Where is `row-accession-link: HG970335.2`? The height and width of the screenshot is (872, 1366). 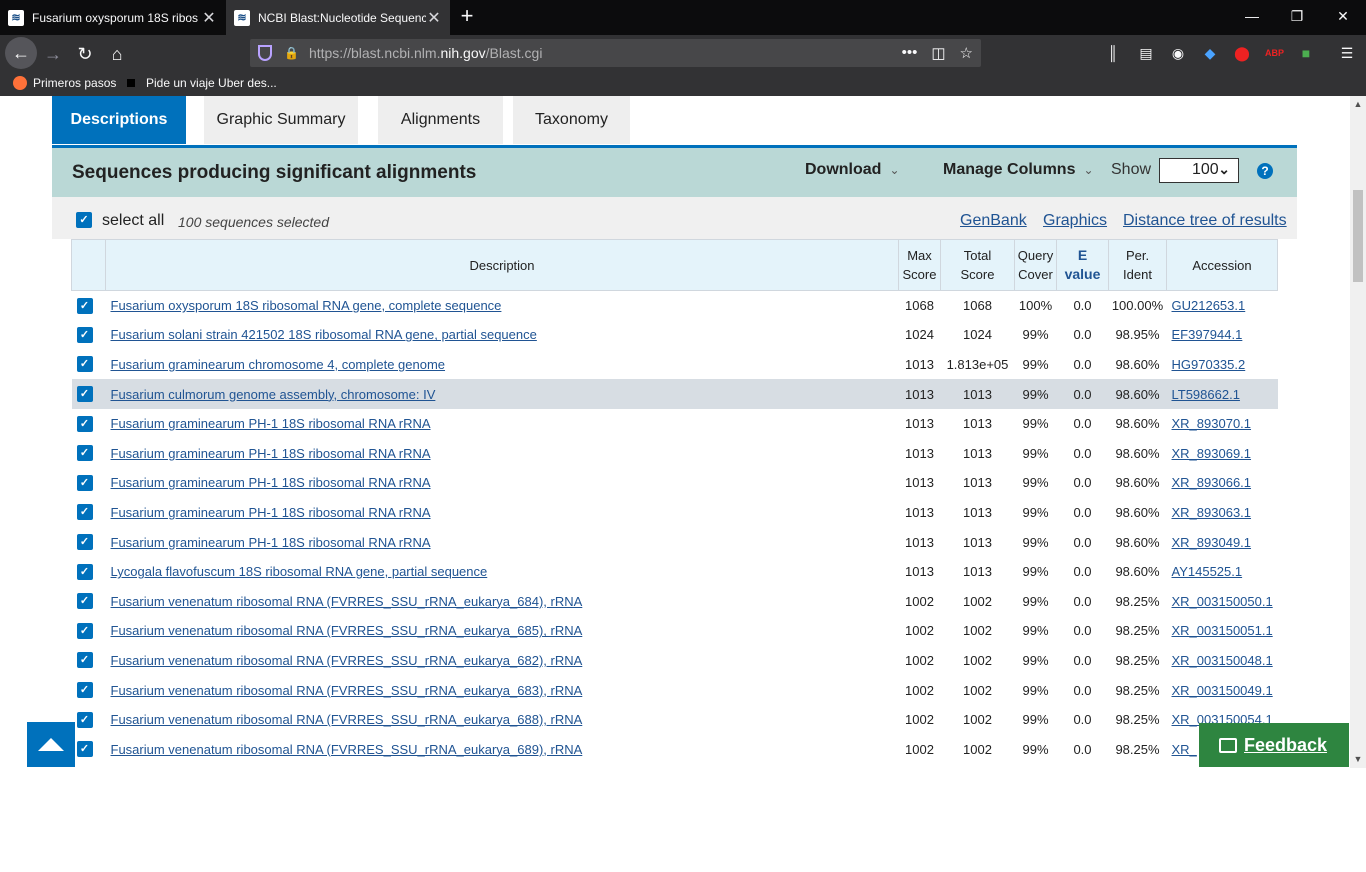 row-accession-link: HG970335.2 is located at coordinates (1222, 365).